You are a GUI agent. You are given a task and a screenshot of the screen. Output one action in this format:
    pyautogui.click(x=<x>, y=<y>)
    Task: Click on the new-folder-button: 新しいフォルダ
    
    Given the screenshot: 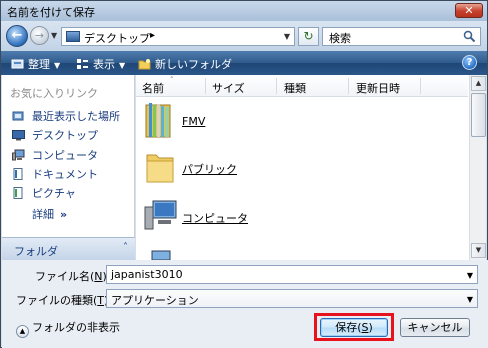 What is the action you would take?
    pyautogui.click(x=185, y=64)
    